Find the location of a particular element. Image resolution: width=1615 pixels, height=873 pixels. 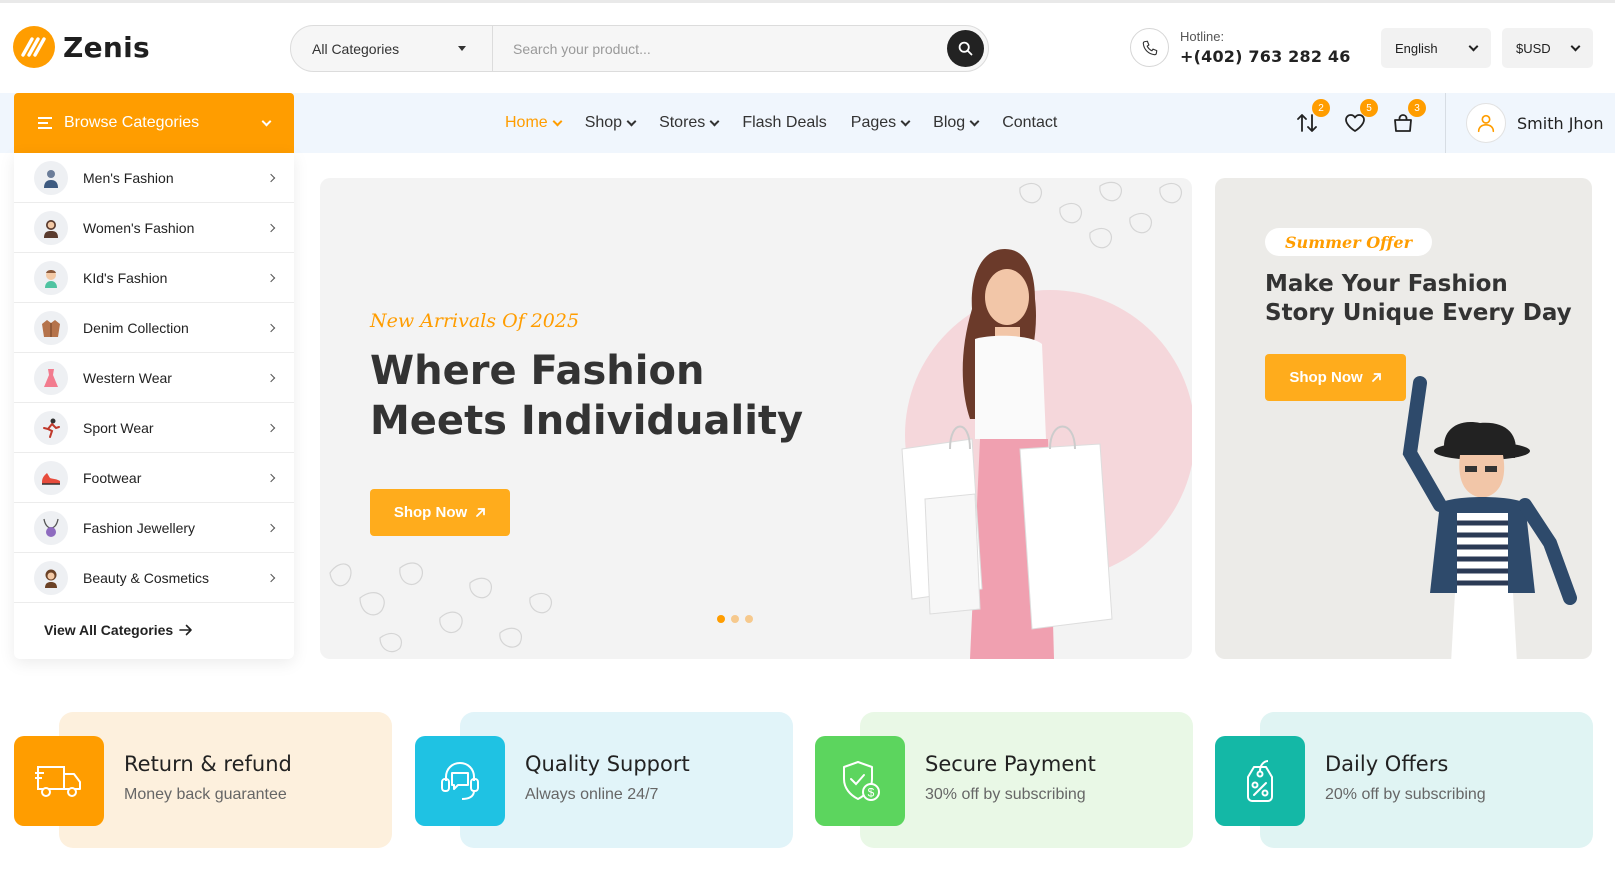

category-item: Denim Collection is located at coordinates (154, 328).